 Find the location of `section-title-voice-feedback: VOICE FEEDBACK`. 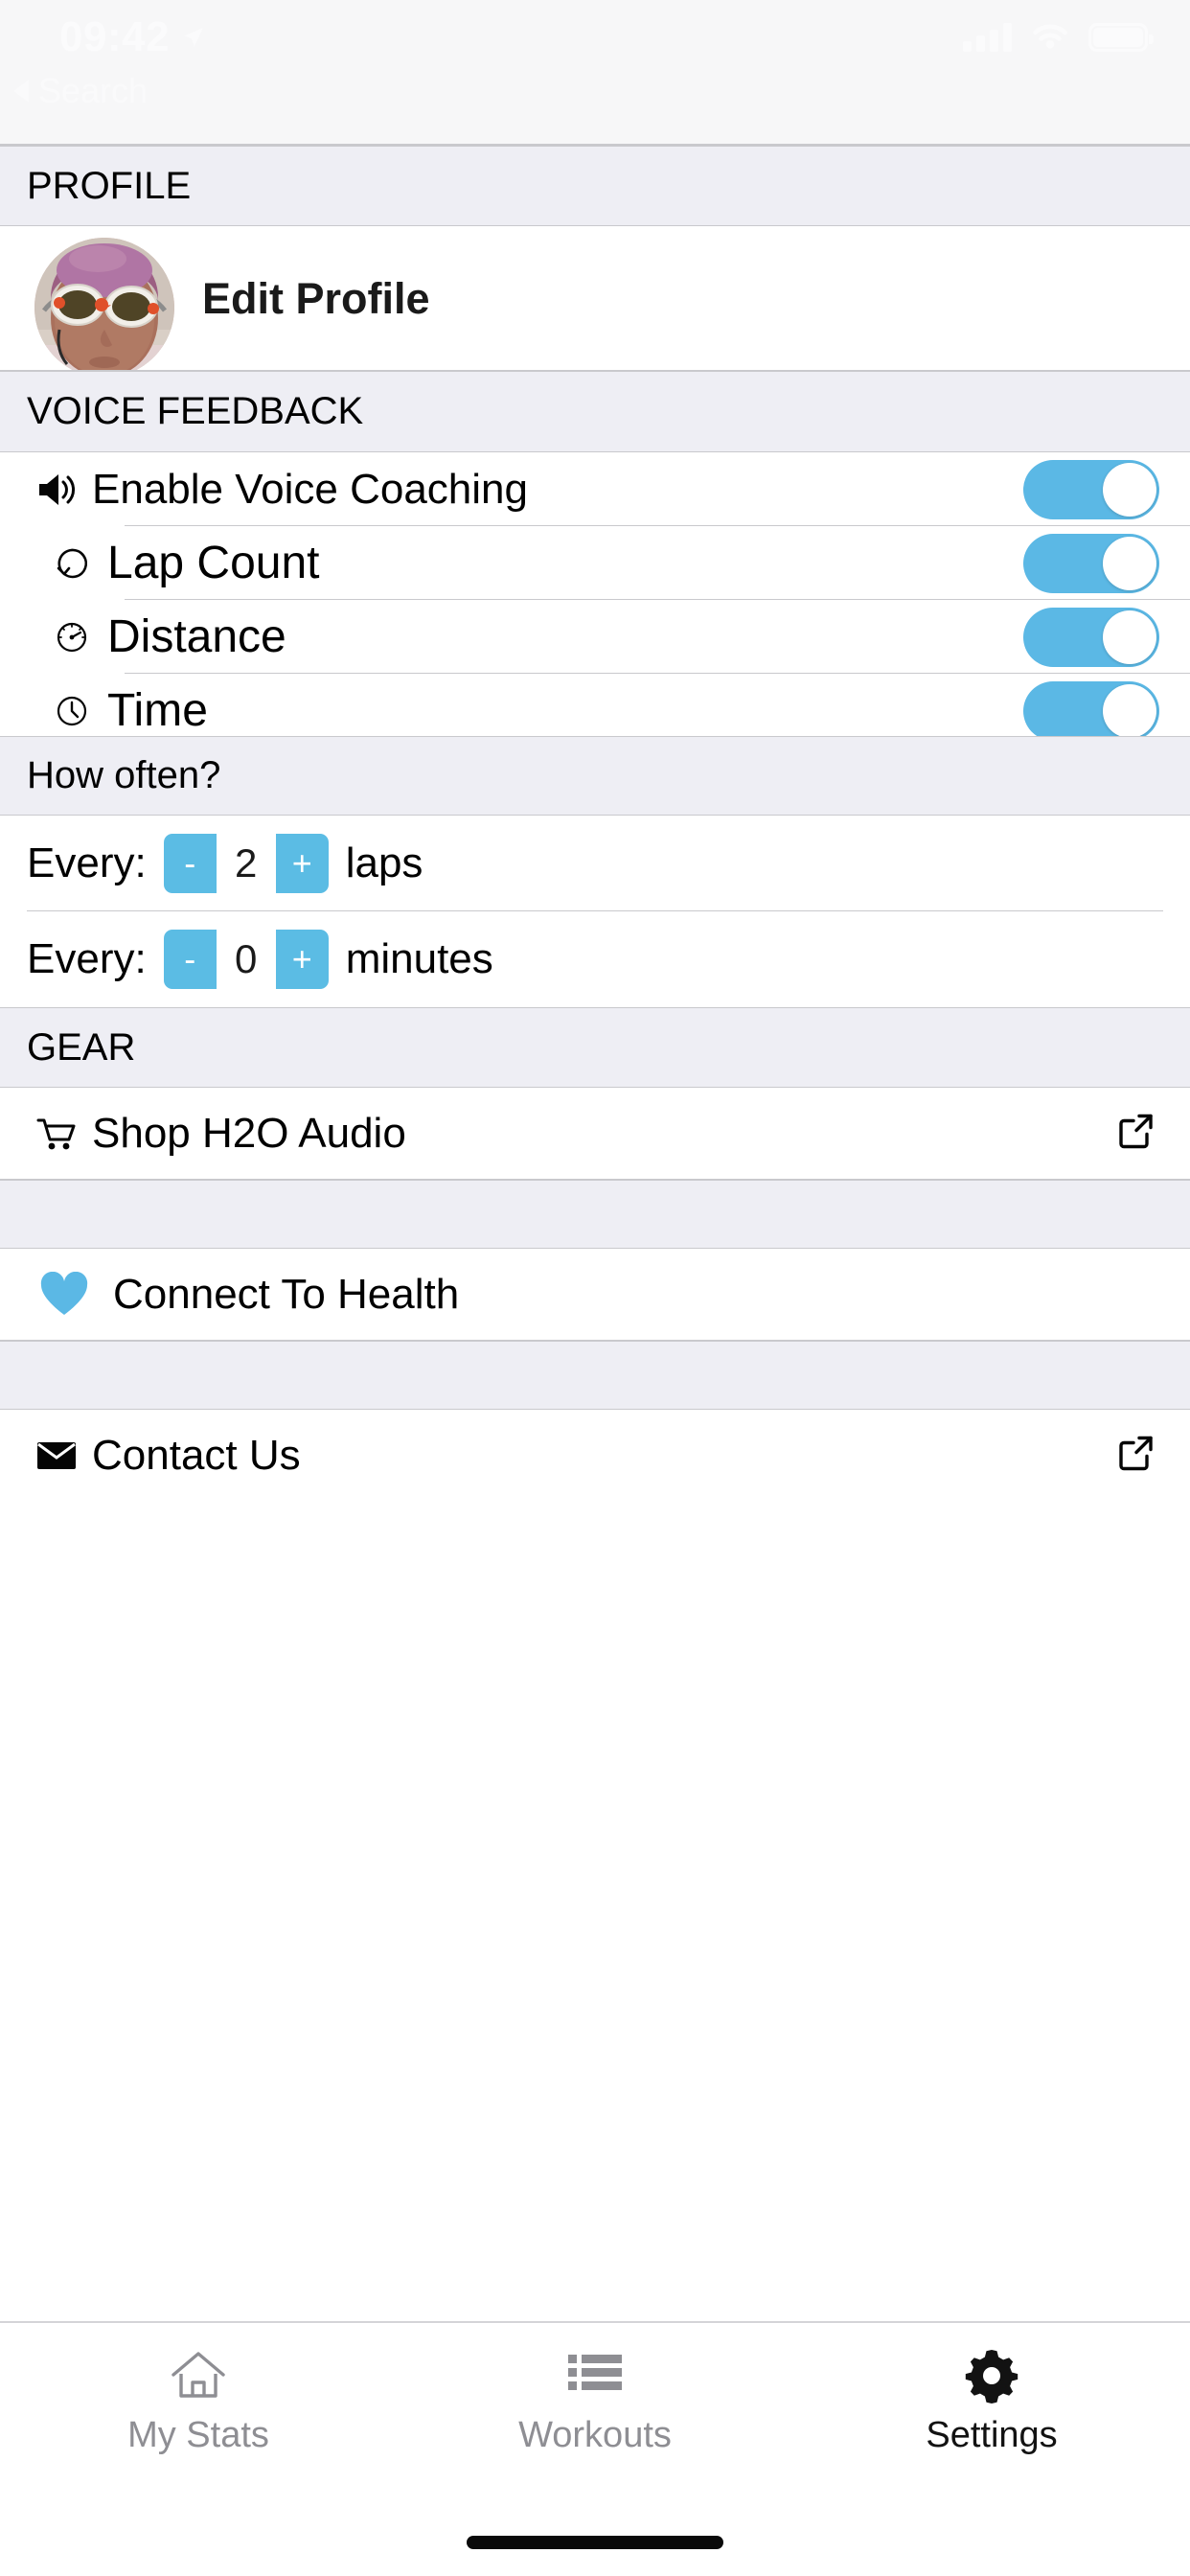

section-title-voice-feedback: VOICE FEEDBACK is located at coordinates (195, 411).